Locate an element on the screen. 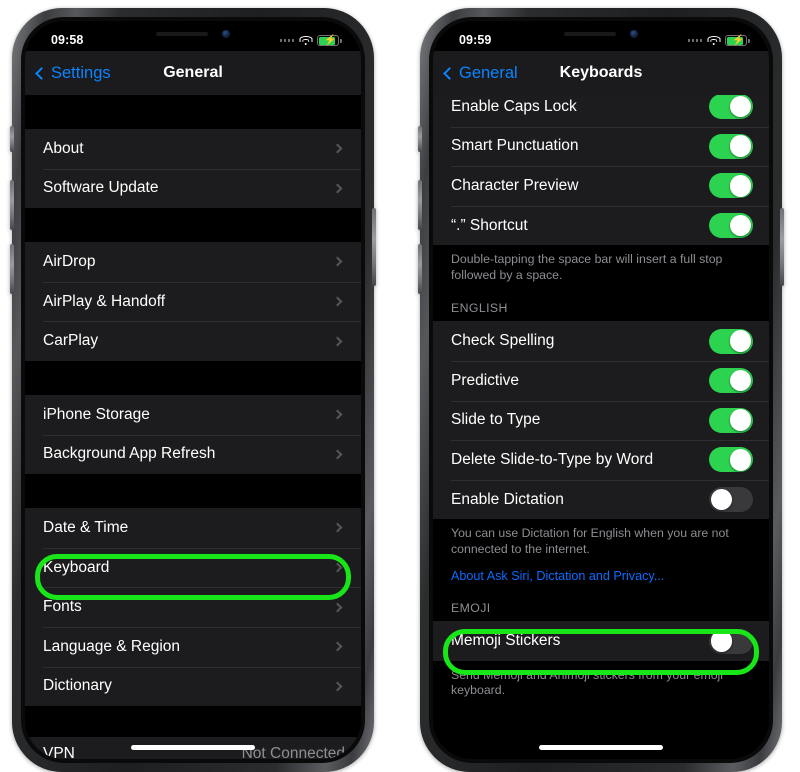 Image resolution: width=800 pixels, height=772 pixels. sidebar-item-airdrop: AirDrop is located at coordinates (193, 262).